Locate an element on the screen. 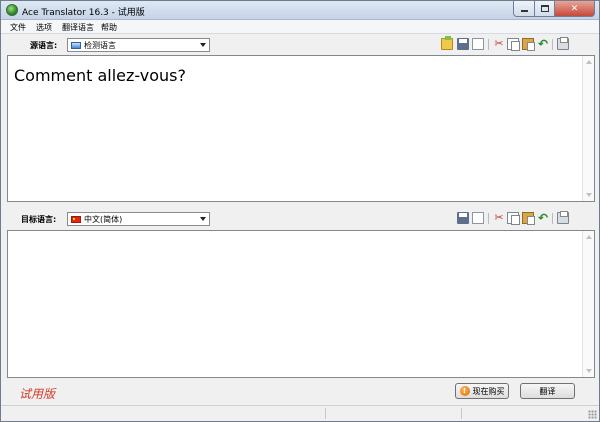 The image size is (600, 422). window-title: Ace Translator 16.3 - 试用版 is located at coordinates (83, 13).